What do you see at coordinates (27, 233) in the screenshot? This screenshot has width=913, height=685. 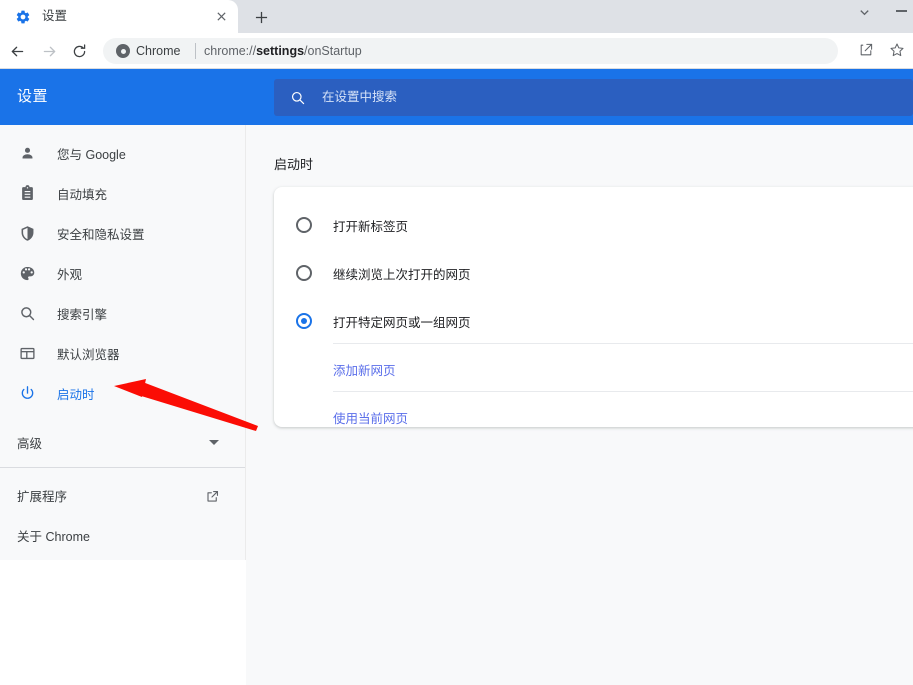 I see `shield-icon` at bounding box center [27, 233].